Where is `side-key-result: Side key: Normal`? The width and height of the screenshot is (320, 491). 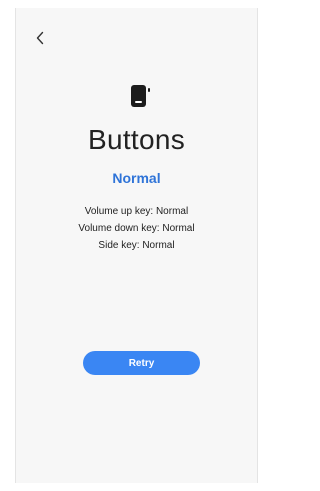
side-key-result: Side key: Normal is located at coordinates (136, 245).